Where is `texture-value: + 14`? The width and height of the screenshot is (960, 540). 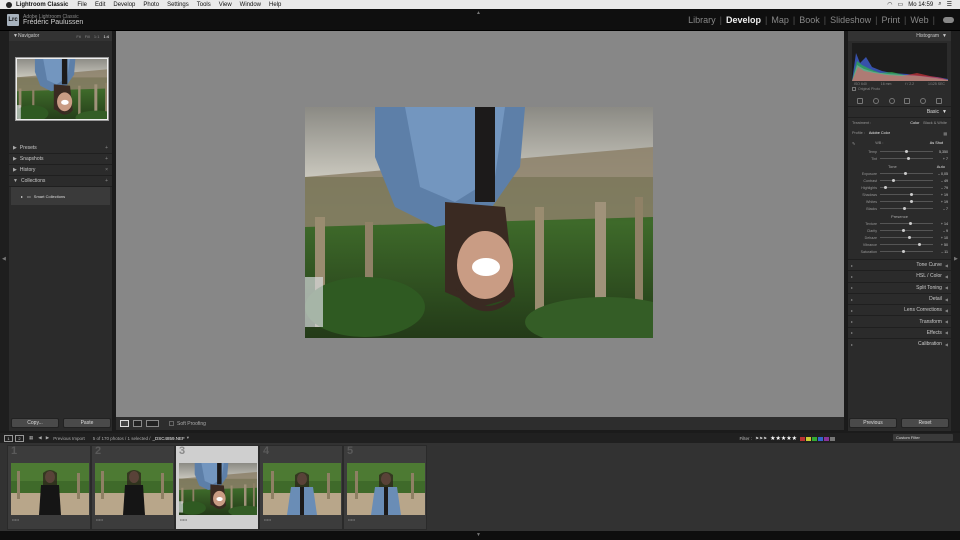
texture-value: + 14 is located at coordinates (941, 224).